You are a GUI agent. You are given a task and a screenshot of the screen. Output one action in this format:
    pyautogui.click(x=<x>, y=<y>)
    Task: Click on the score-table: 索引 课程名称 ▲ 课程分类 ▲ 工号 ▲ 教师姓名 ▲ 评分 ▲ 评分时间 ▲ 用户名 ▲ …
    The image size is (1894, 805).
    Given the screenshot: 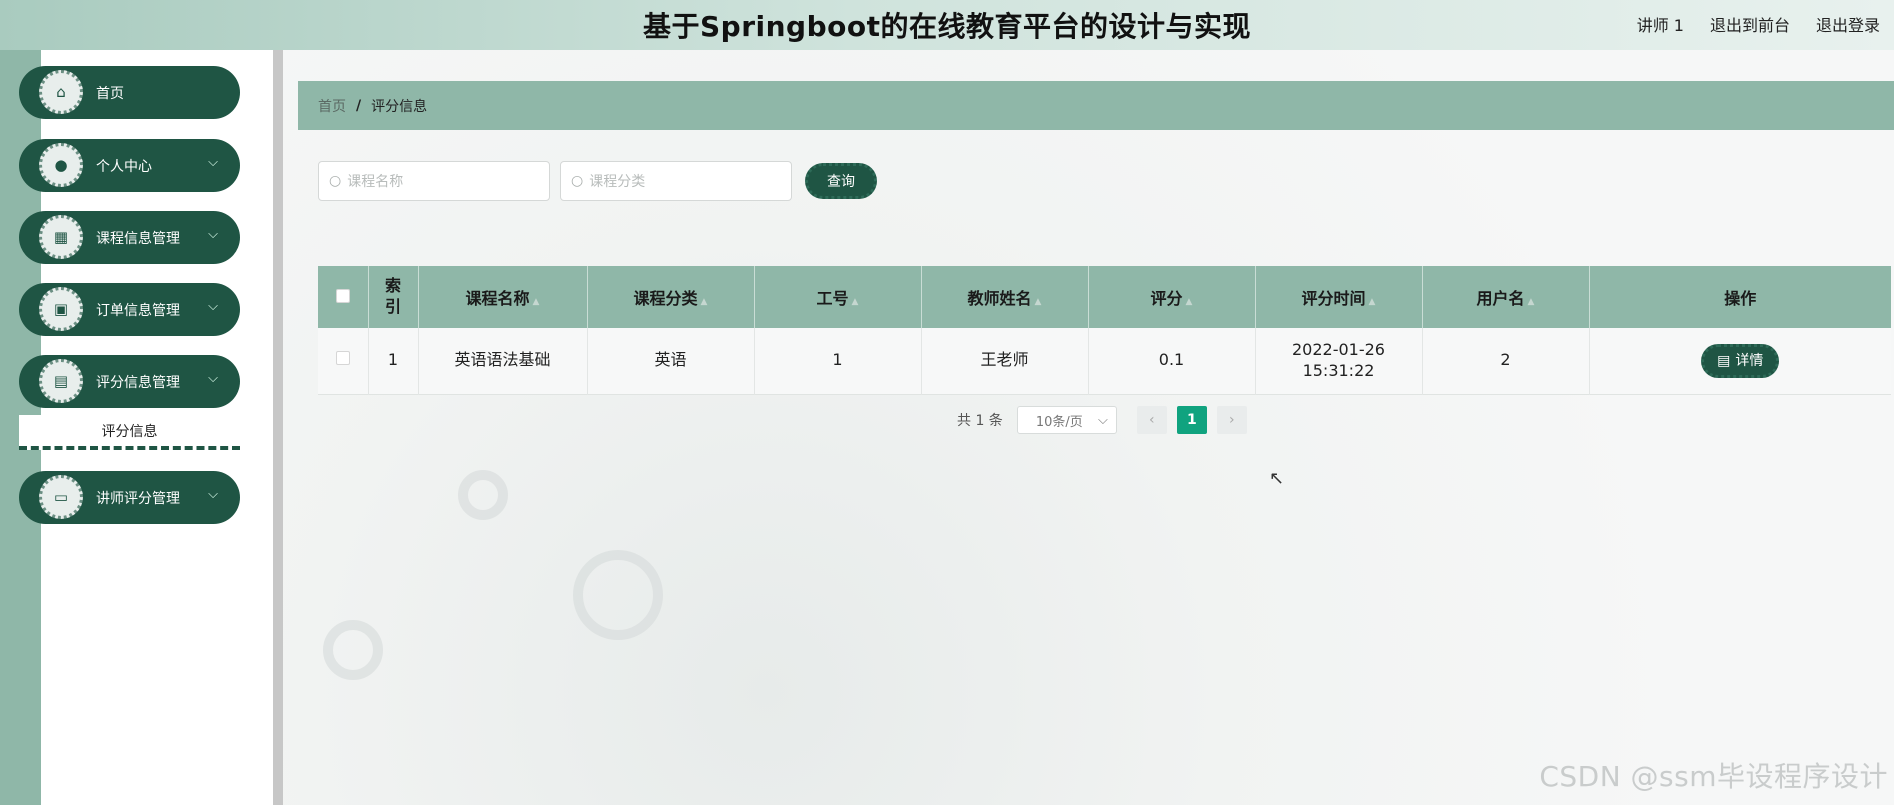 What is the action you would take?
    pyautogui.click(x=1104, y=330)
    